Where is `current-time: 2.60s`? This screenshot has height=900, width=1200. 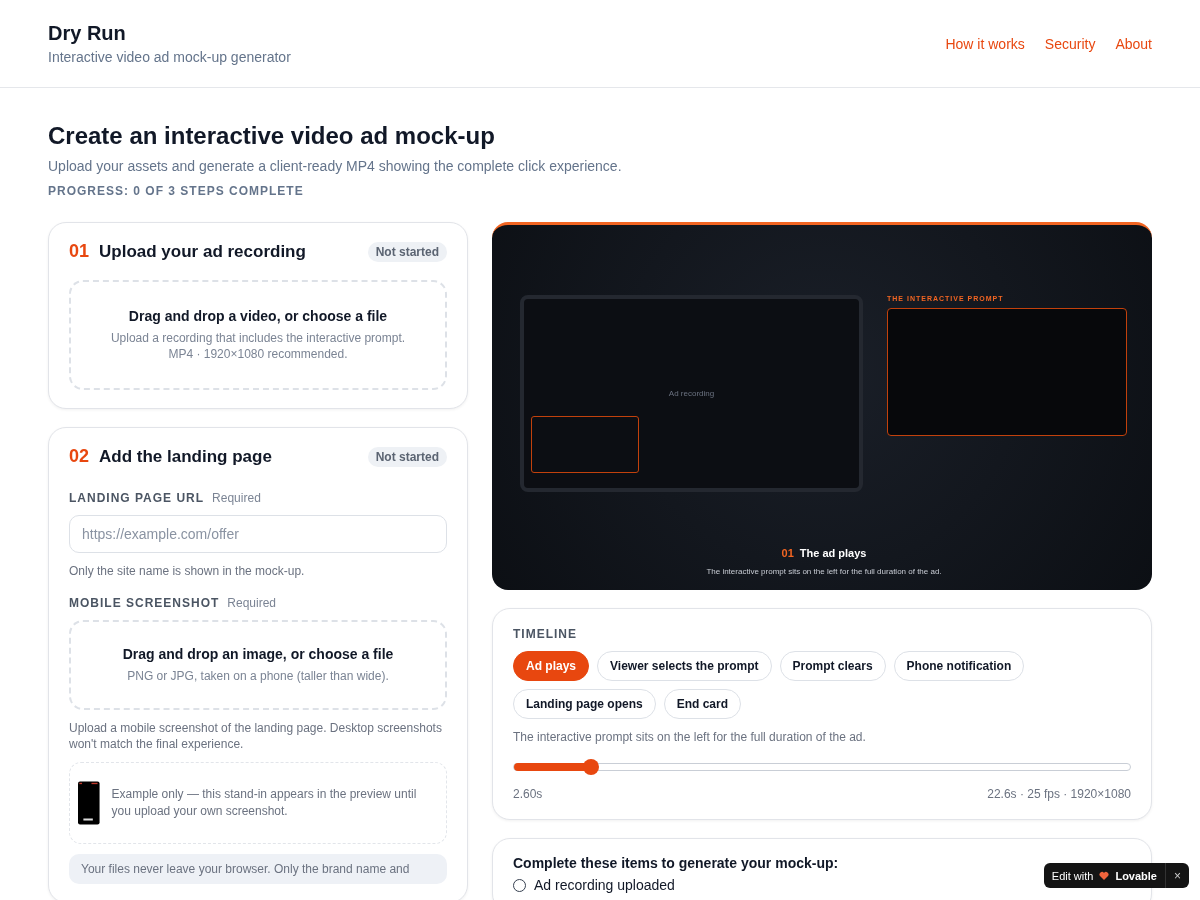
current-time: 2.60s is located at coordinates (528, 794).